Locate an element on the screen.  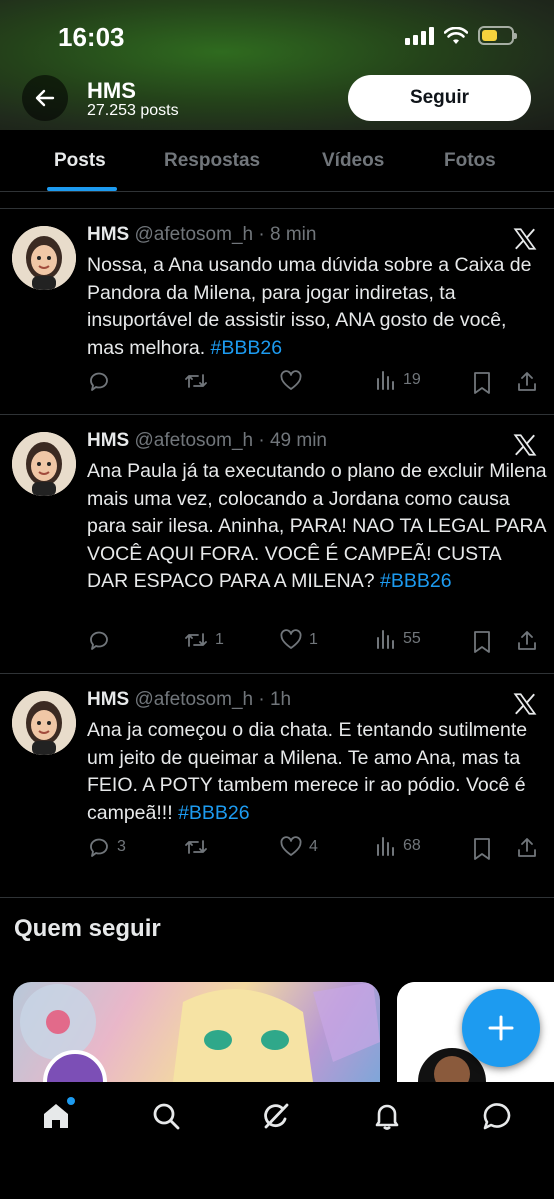
repost-button: 1 is located at coordinates (203, 640).